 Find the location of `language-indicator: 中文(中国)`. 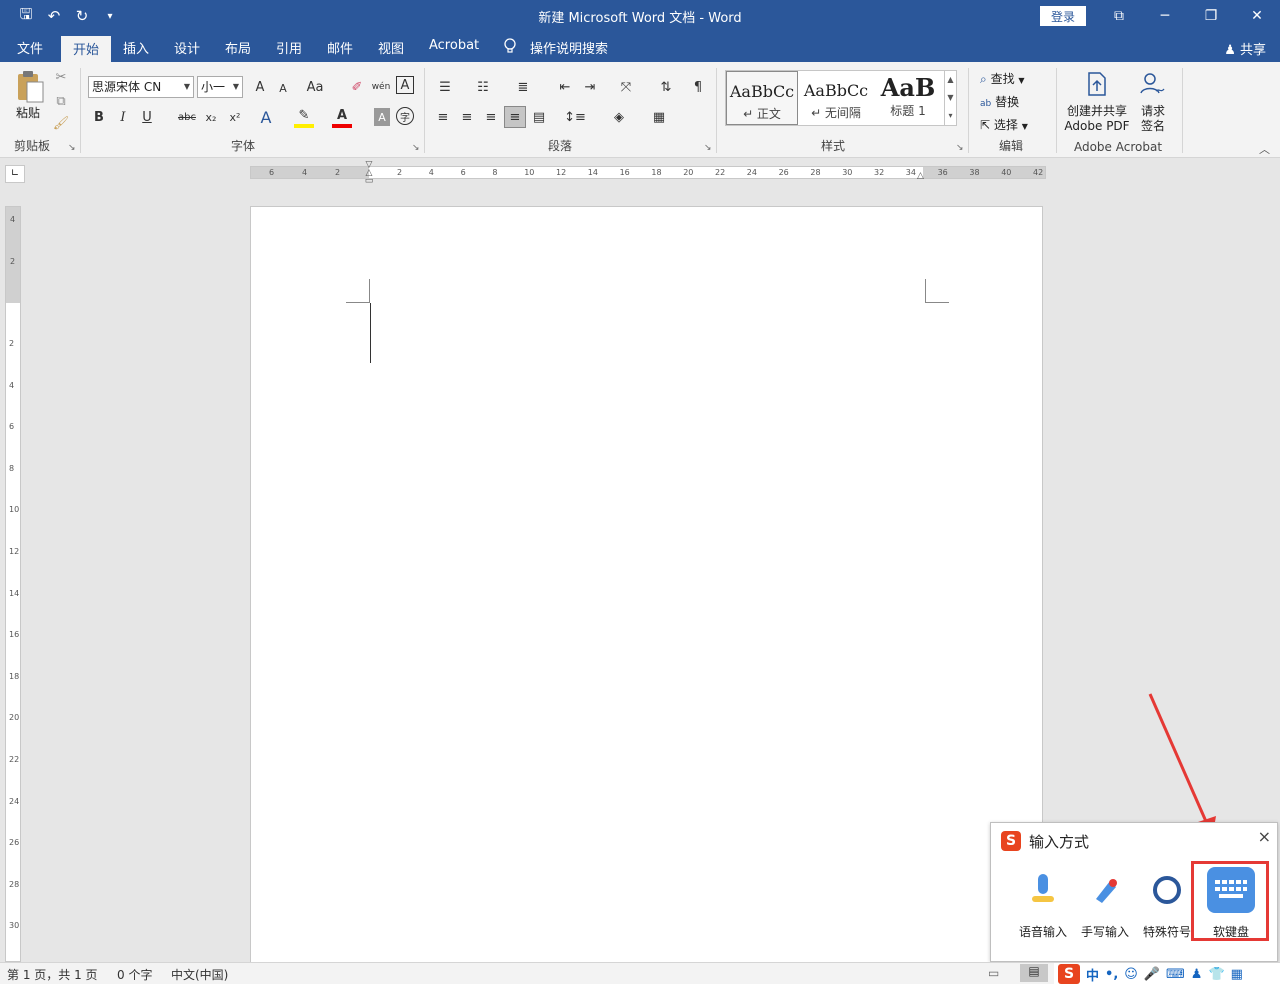

language-indicator: 中文(中国) is located at coordinates (199, 974).